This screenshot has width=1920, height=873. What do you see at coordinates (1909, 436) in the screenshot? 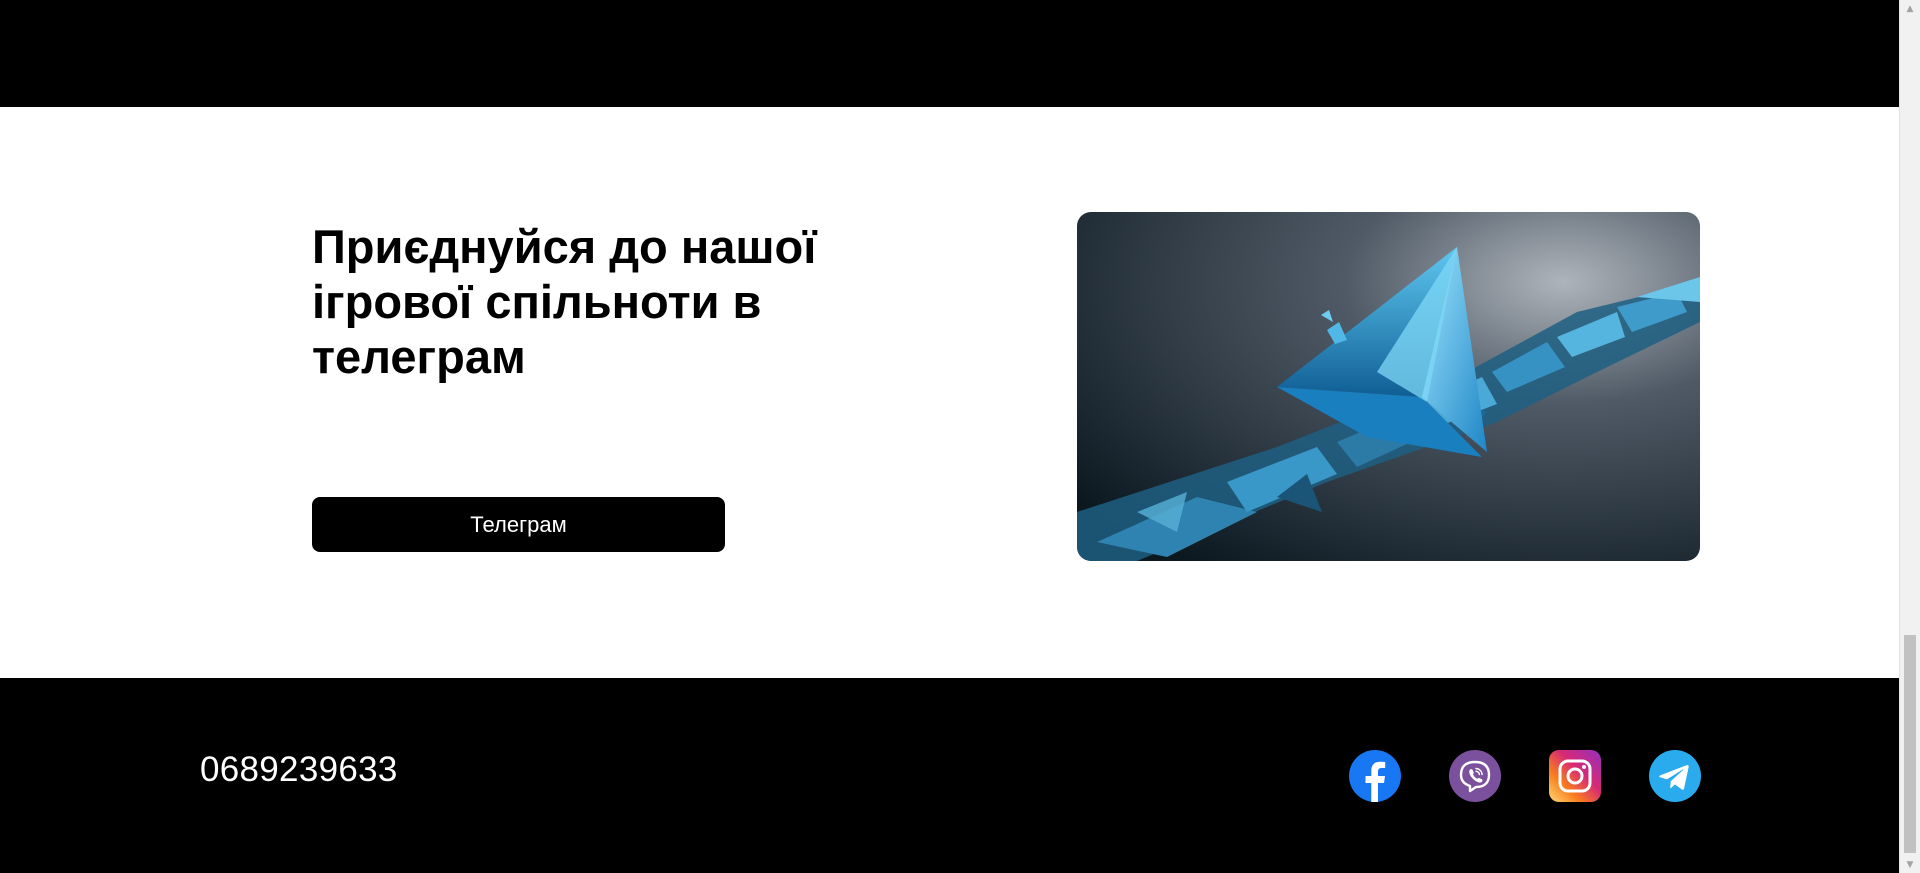
I see `vertical-scrollbar: ▲ ▼` at bounding box center [1909, 436].